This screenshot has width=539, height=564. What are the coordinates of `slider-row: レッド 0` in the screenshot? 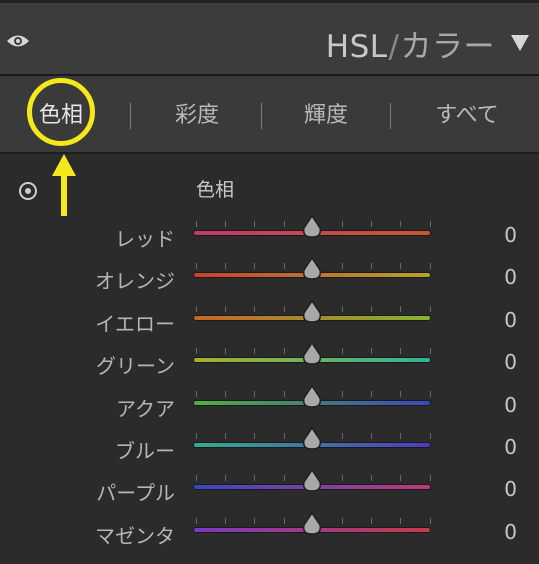 It's located at (269, 237).